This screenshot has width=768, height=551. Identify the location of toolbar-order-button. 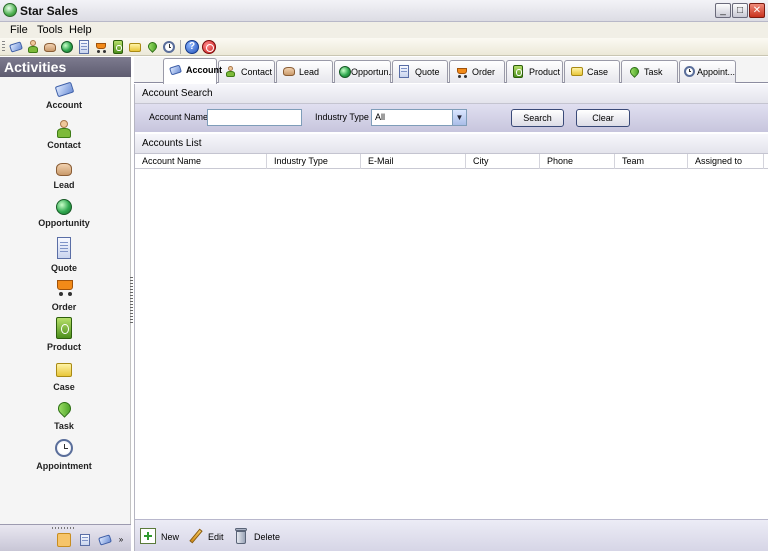
(101, 47).